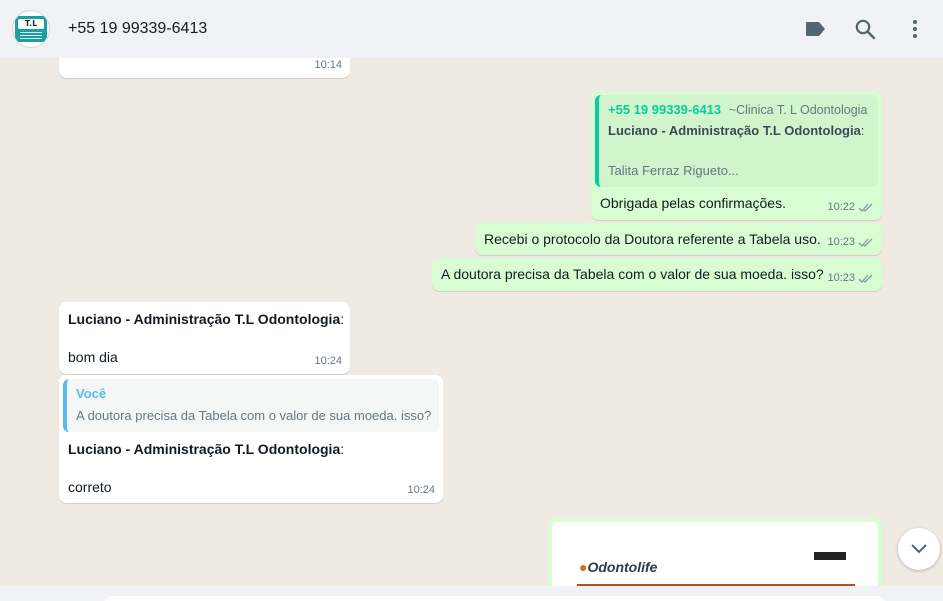  What do you see at coordinates (850, 207) in the screenshot?
I see `message-time: 10:22` at bounding box center [850, 207].